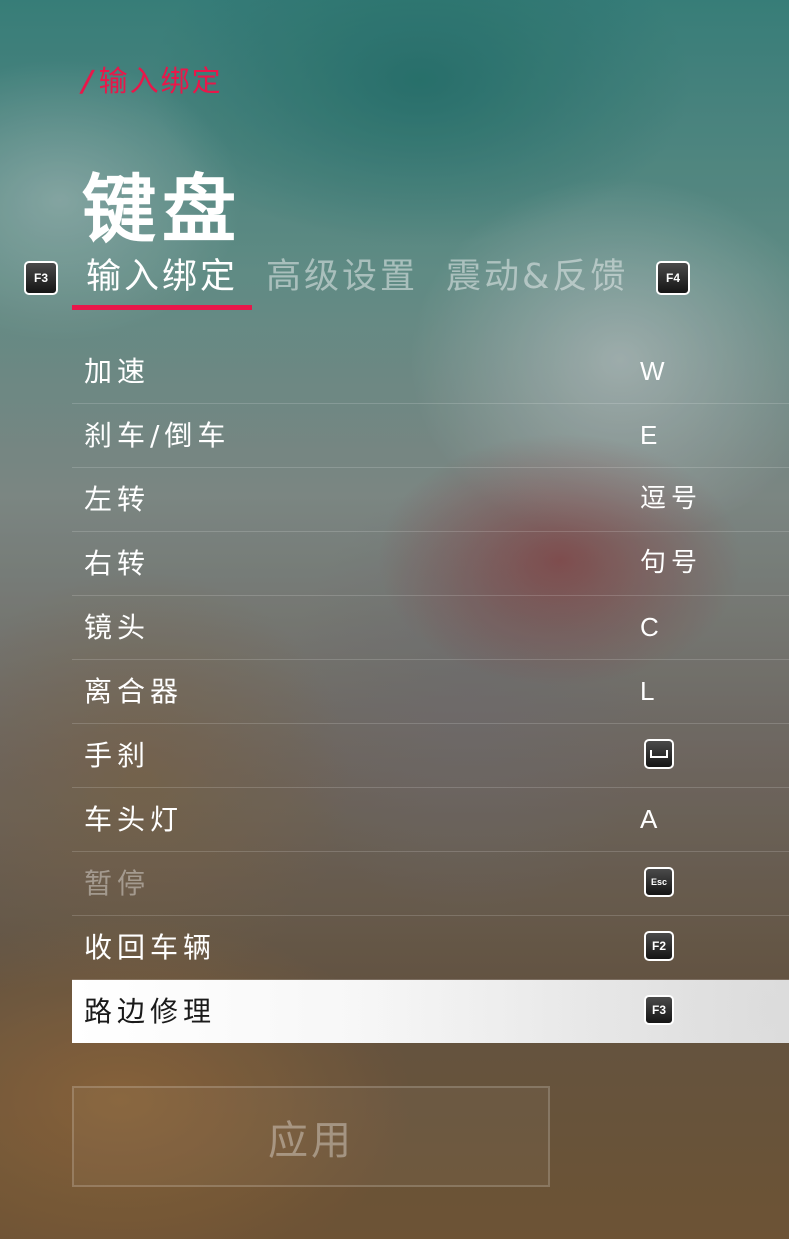  What do you see at coordinates (342, 281) in the screenshot?
I see `tab-advanced-settings: 高级设置` at bounding box center [342, 281].